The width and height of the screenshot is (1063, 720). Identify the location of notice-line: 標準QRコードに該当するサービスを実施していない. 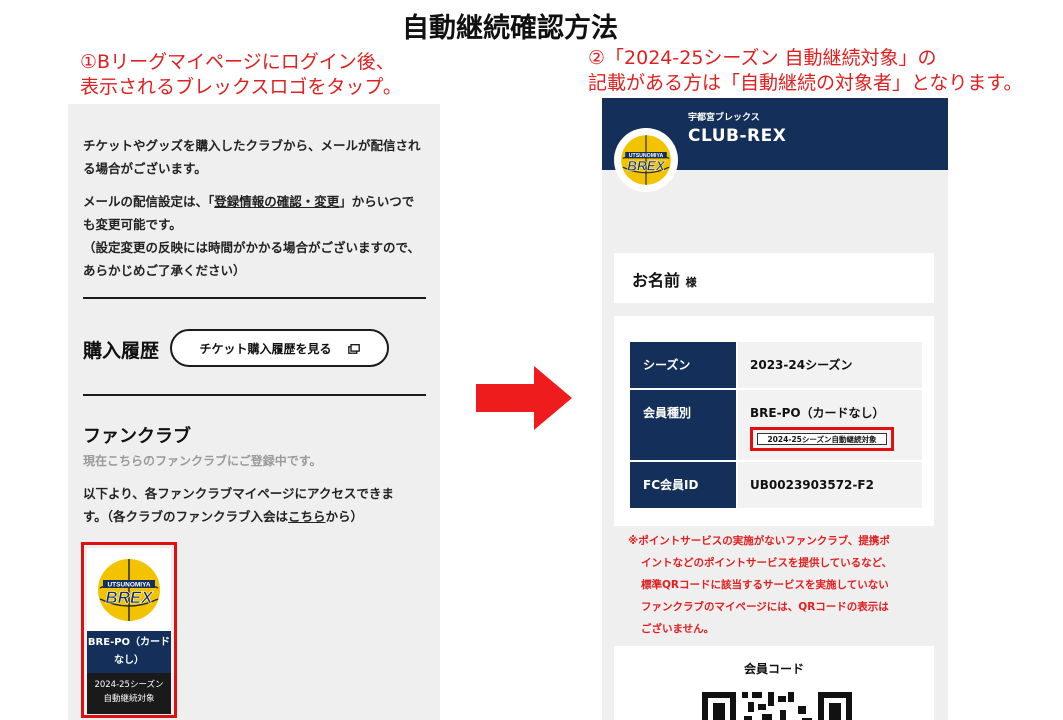
(765, 585).